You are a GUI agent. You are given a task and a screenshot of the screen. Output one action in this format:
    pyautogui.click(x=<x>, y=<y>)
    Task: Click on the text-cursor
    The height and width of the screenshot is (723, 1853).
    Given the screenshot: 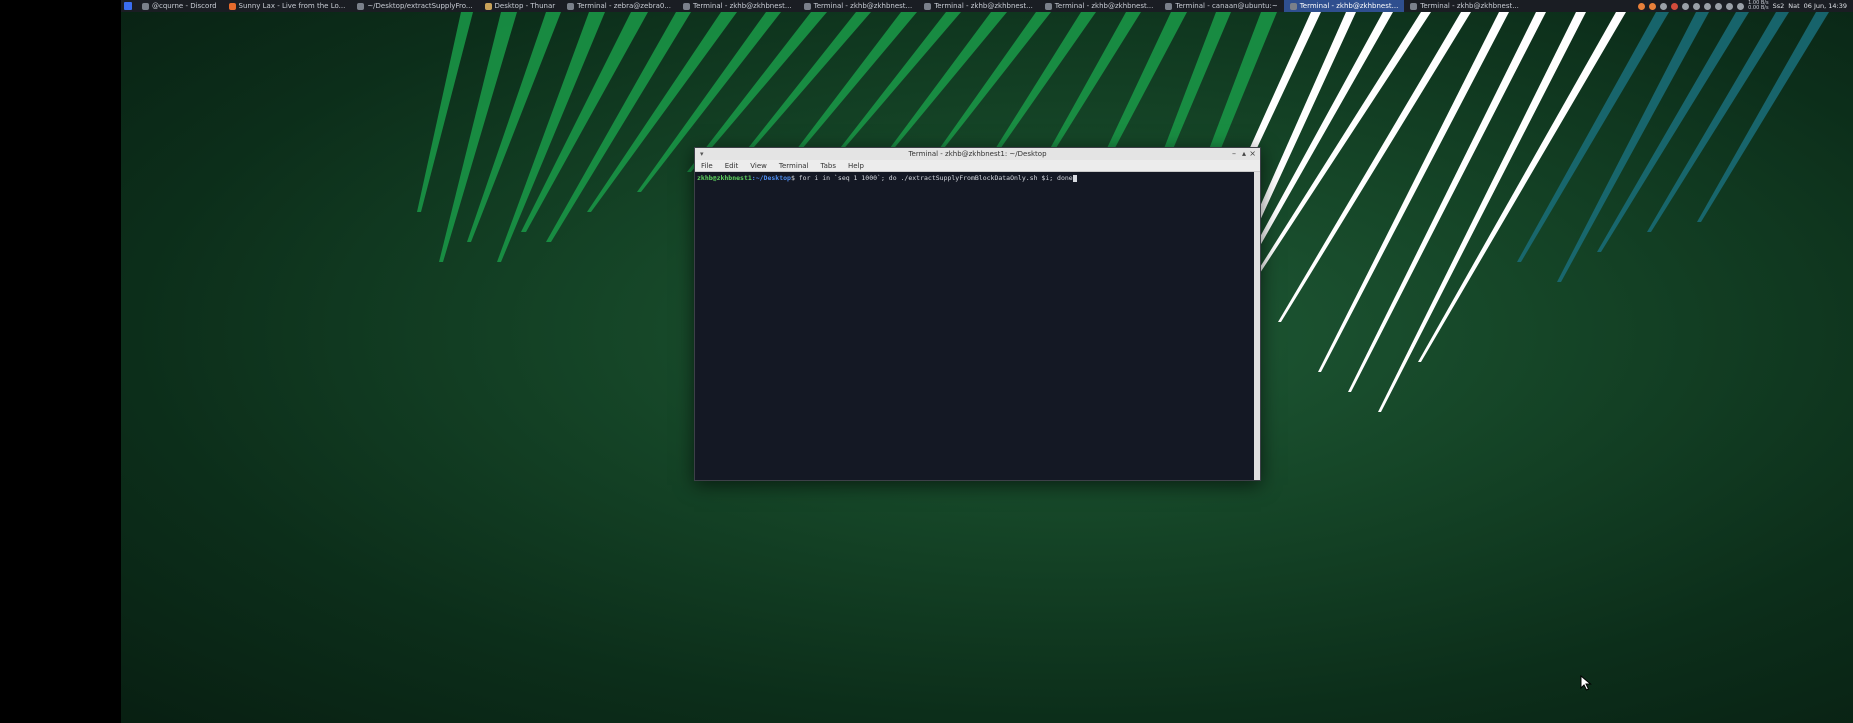 What is the action you would take?
    pyautogui.click(x=1074, y=178)
    